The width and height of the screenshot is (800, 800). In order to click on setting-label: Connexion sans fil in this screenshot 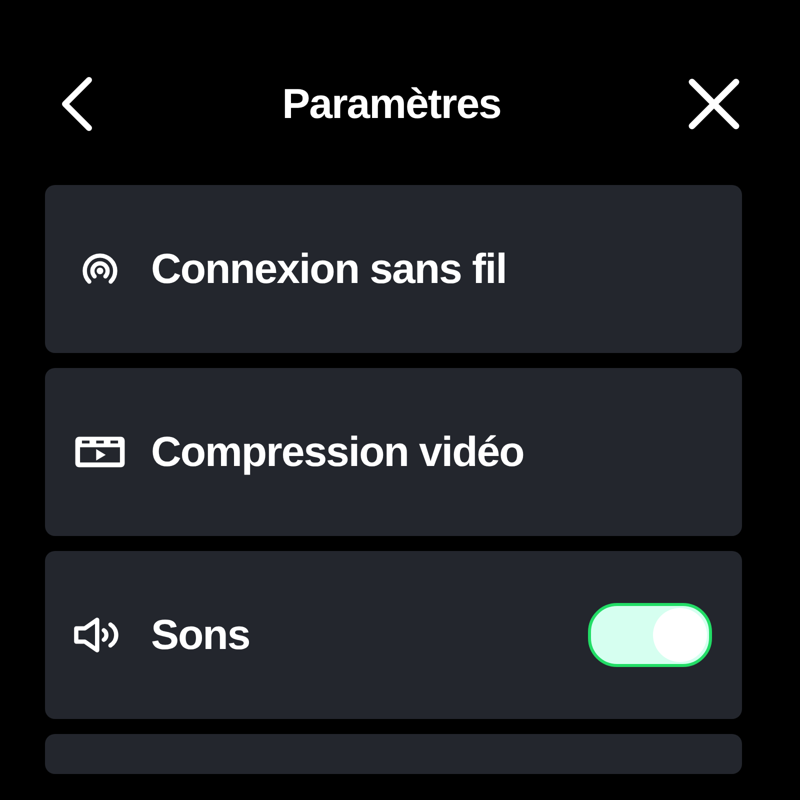, I will do `click(329, 269)`.